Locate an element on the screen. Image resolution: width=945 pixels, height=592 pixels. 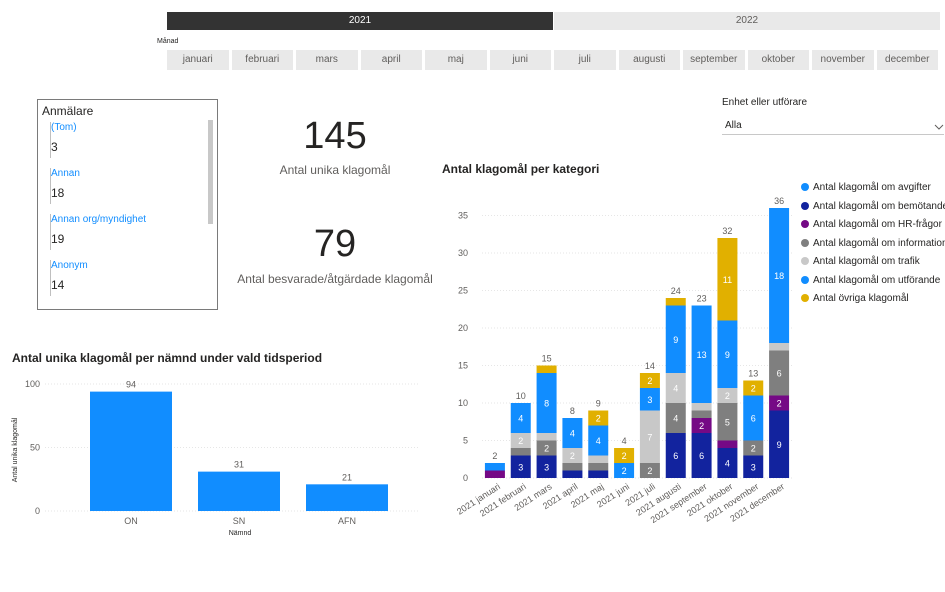
legend-item-ovriga: Antal övriga klagomål is located at coordinates (855, 298).